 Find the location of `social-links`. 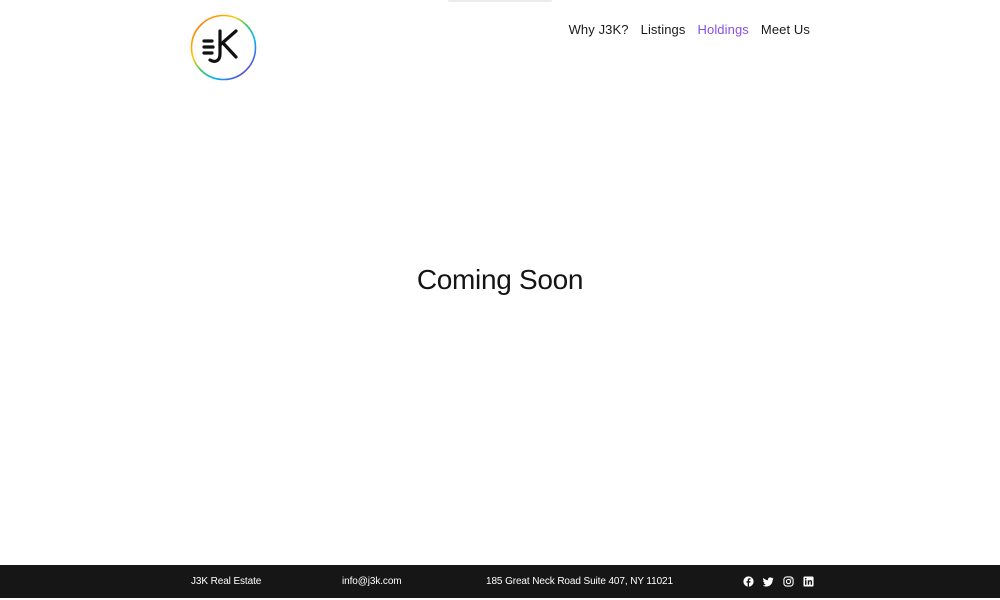

social-links is located at coordinates (778, 581).